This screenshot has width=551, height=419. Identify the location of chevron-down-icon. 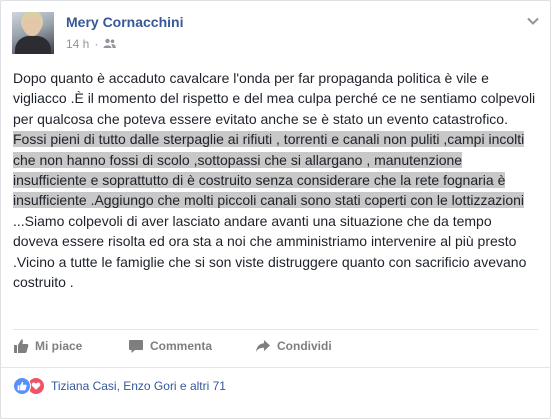
(533, 19).